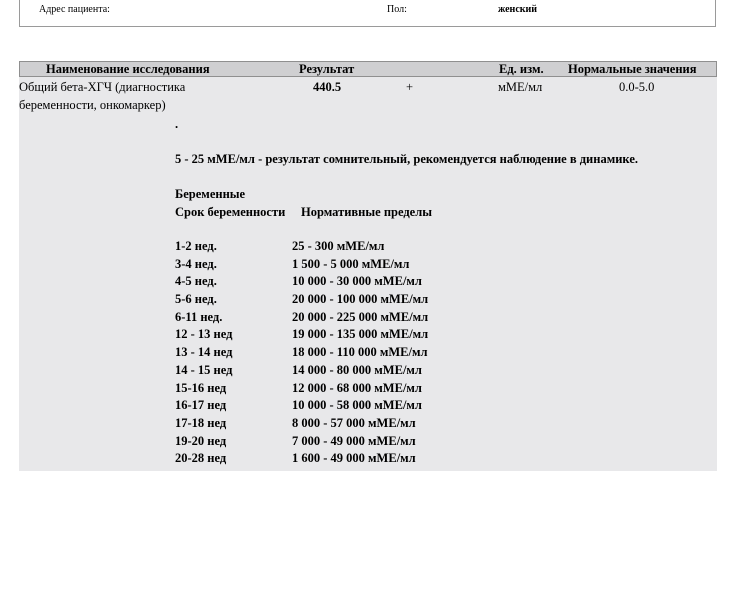  What do you see at coordinates (357, 405) in the screenshot?
I see `norm-range: 10 000 - 58 000 мМЕ/мл` at bounding box center [357, 405].